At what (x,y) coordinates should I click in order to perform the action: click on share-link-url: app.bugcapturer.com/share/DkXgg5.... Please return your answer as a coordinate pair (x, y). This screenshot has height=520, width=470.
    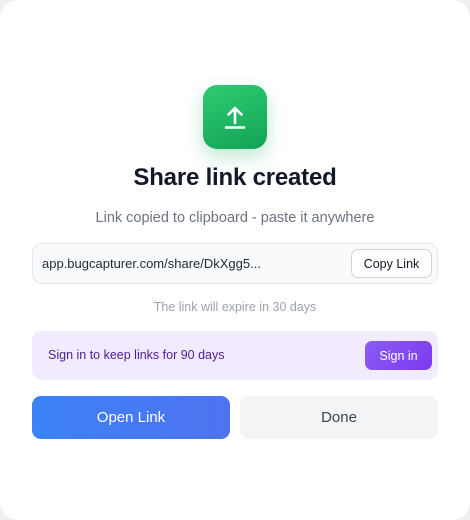
    Looking at the image, I should click on (151, 263).